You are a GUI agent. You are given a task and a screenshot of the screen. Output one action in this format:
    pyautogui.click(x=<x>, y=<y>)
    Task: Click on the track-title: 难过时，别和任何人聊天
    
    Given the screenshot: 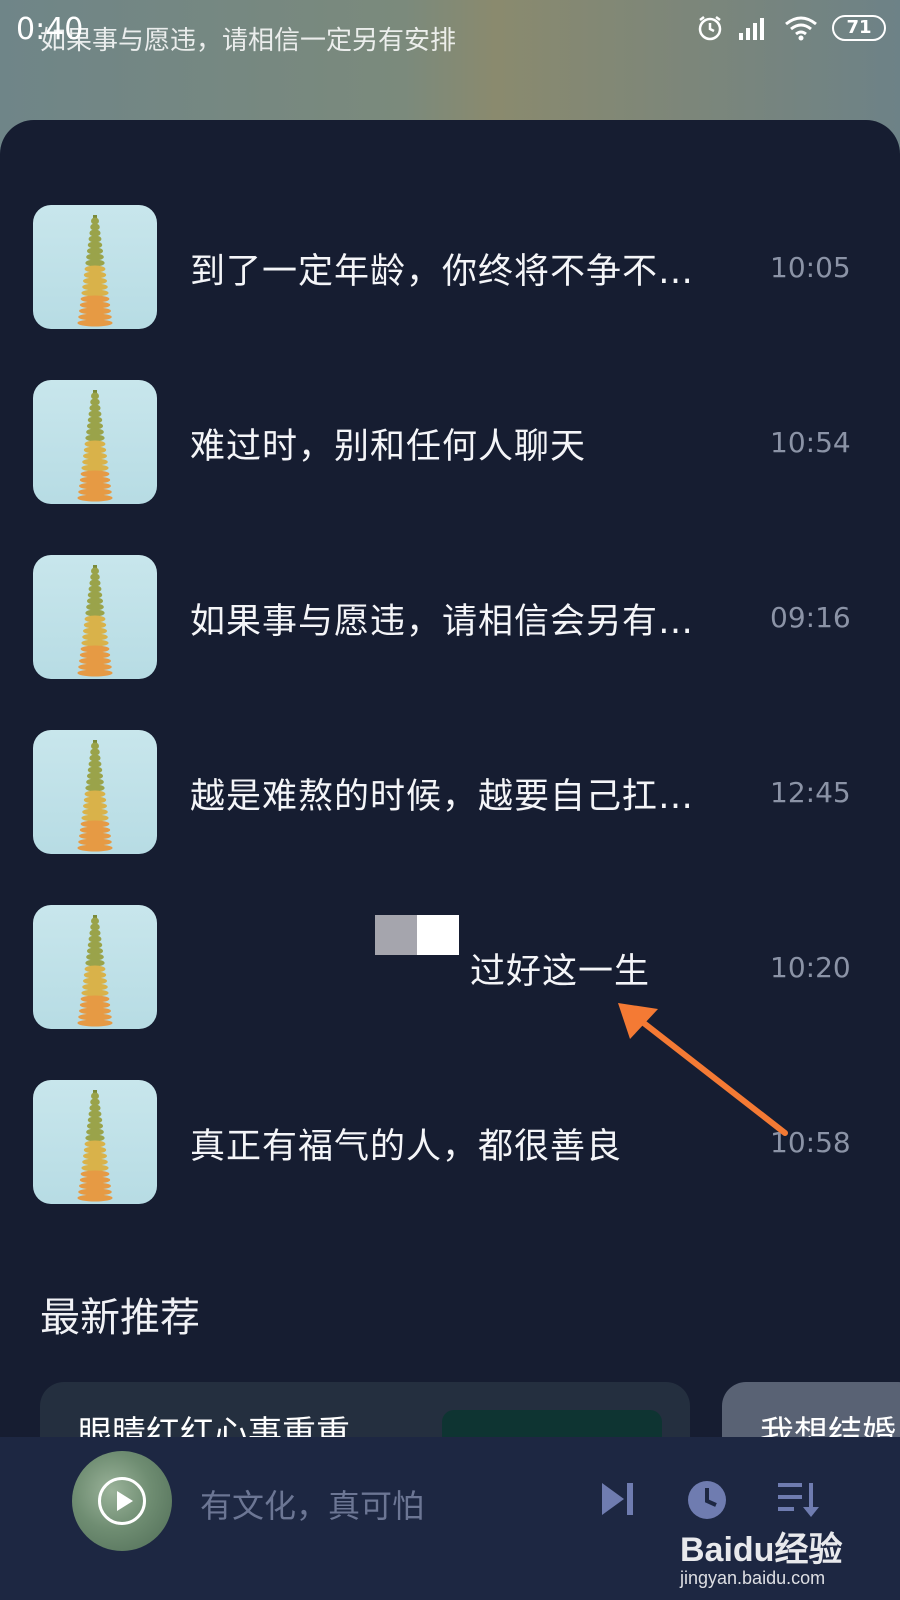 What is the action you would take?
    pyautogui.click(x=388, y=447)
    